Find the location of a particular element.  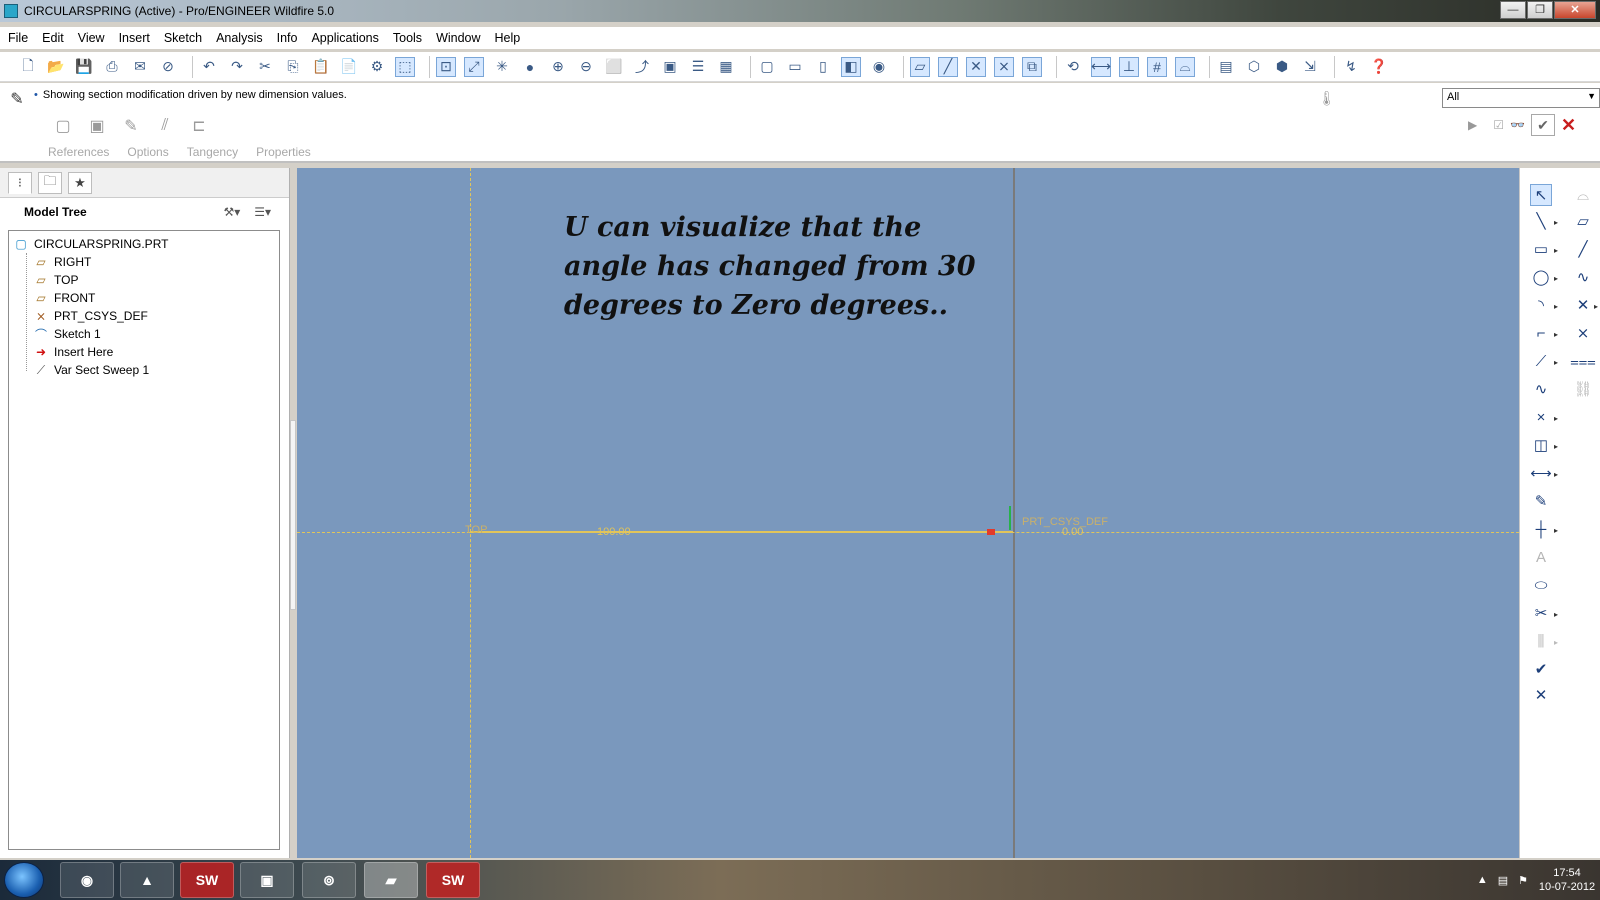

menu-window: Window is located at coordinates (458, 38).